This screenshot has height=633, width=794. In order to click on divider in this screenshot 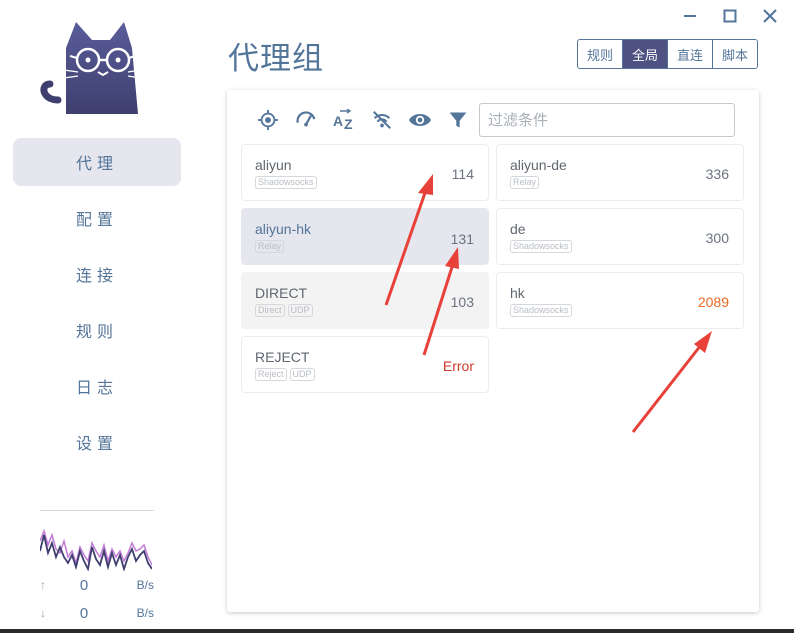, I will do `click(97, 510)`.